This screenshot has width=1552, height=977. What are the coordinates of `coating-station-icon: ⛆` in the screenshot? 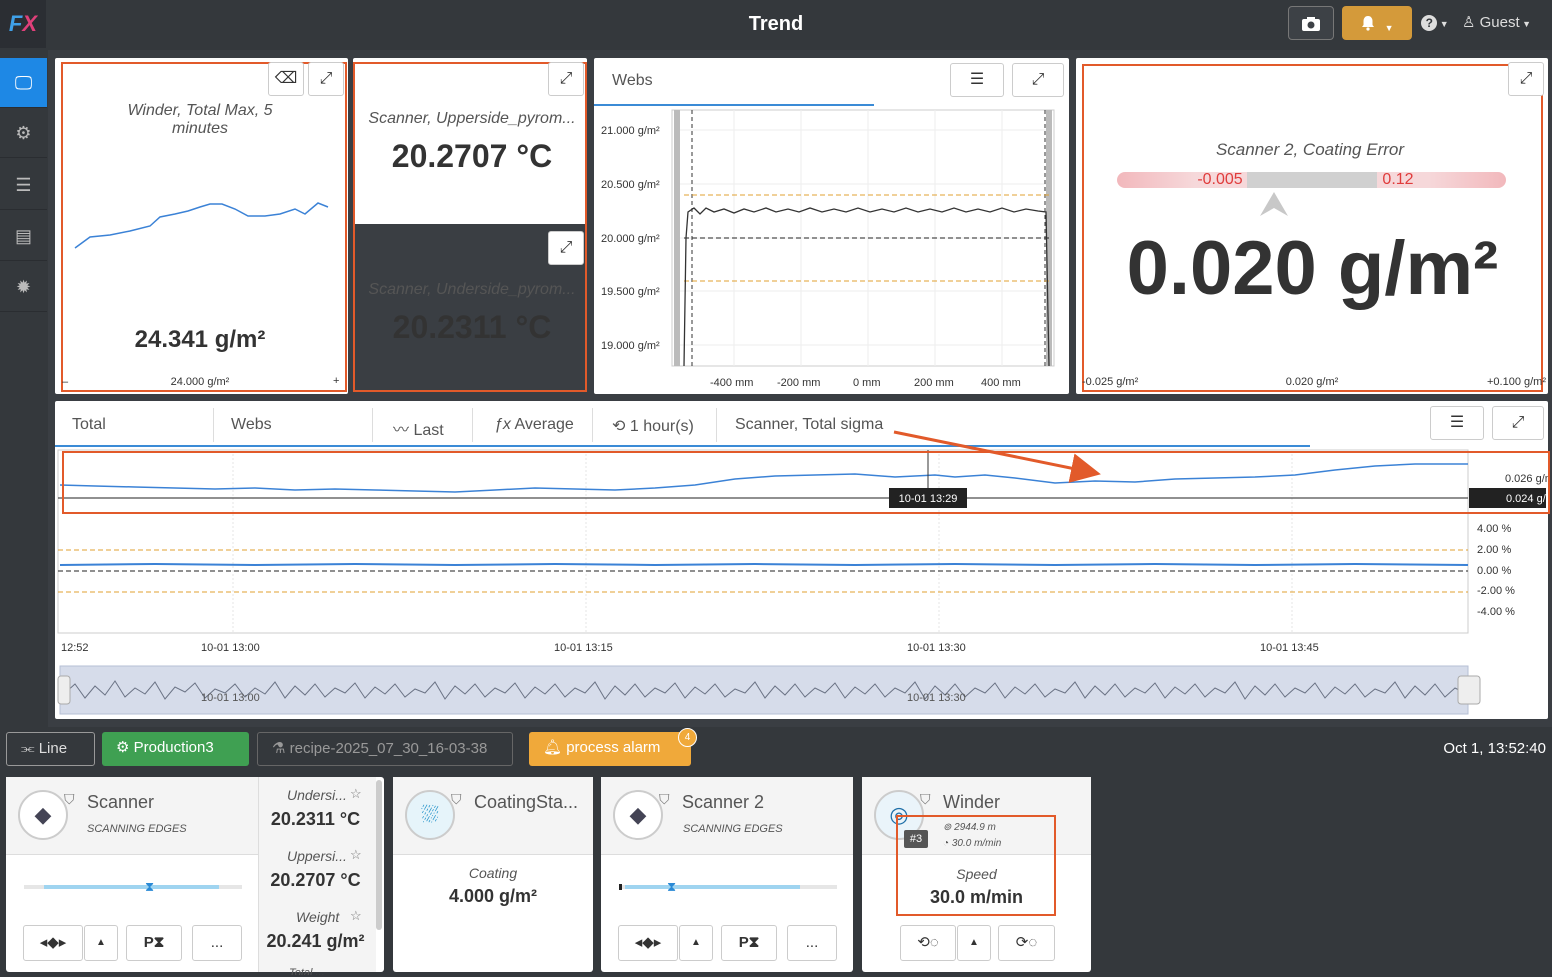 It's located at (430, 815).